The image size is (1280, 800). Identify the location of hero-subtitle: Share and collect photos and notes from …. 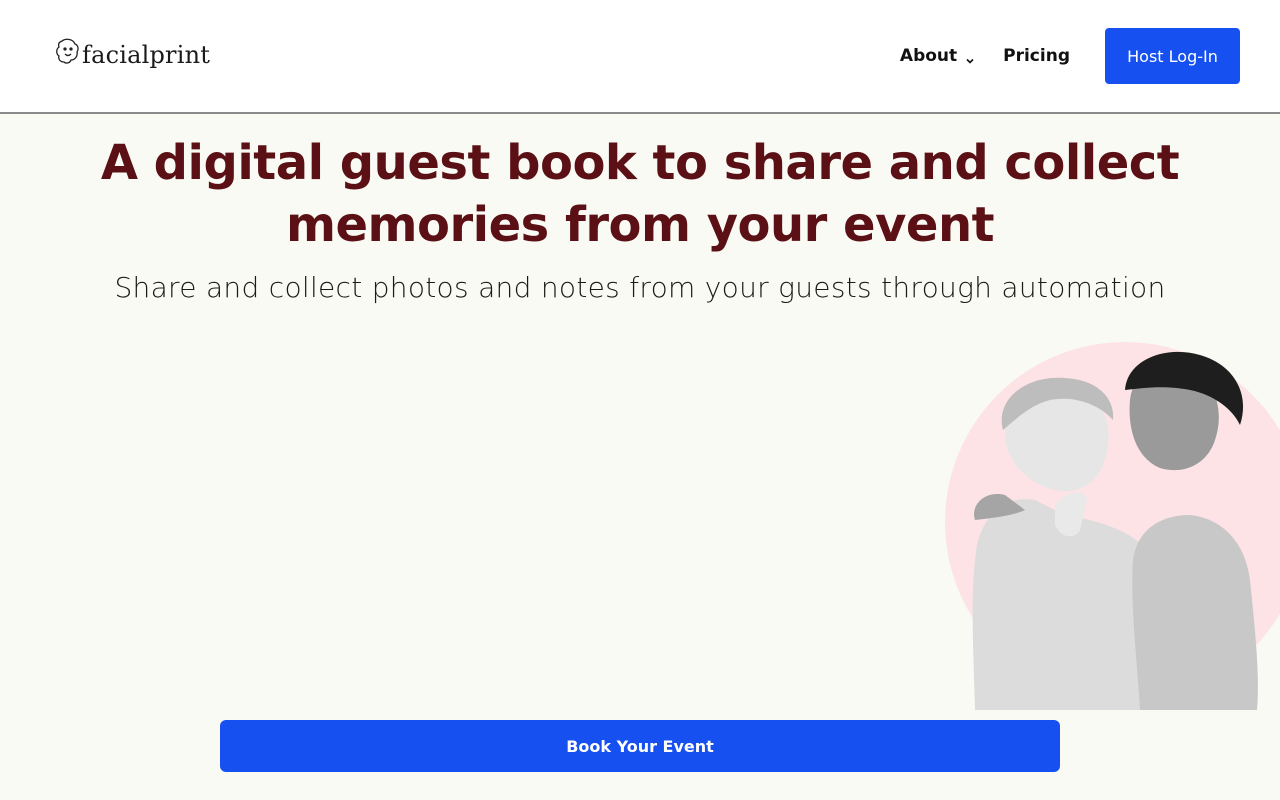
(640, 287).